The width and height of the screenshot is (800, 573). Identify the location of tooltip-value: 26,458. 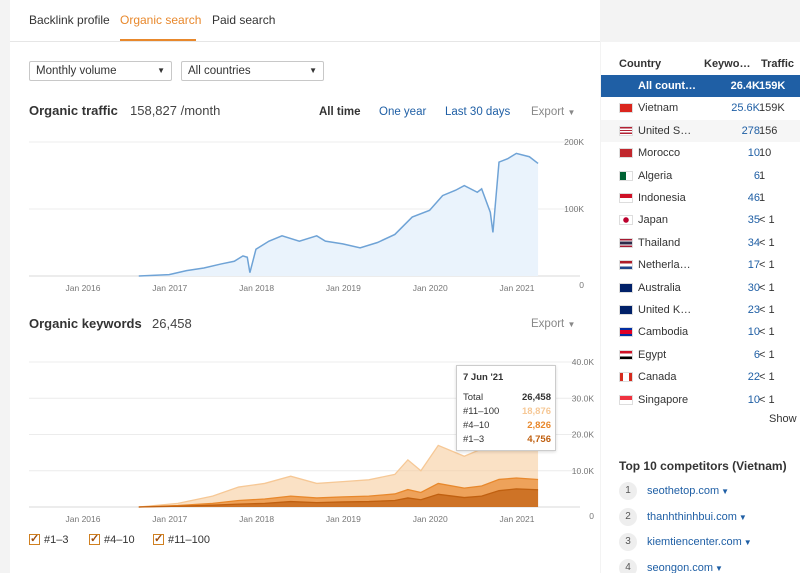
(536, 397).